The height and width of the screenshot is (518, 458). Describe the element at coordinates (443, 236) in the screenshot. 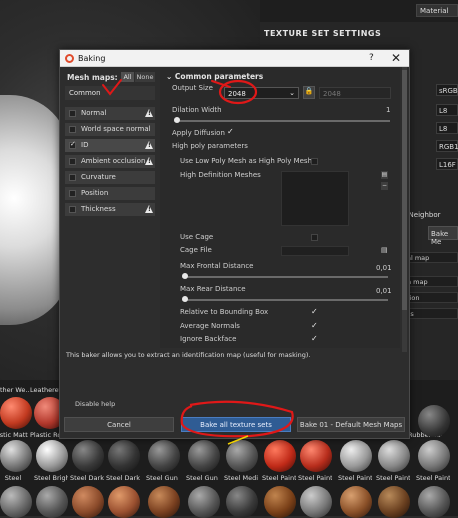

I see `bake-mesh-maps-button: Bake Me` at that location.